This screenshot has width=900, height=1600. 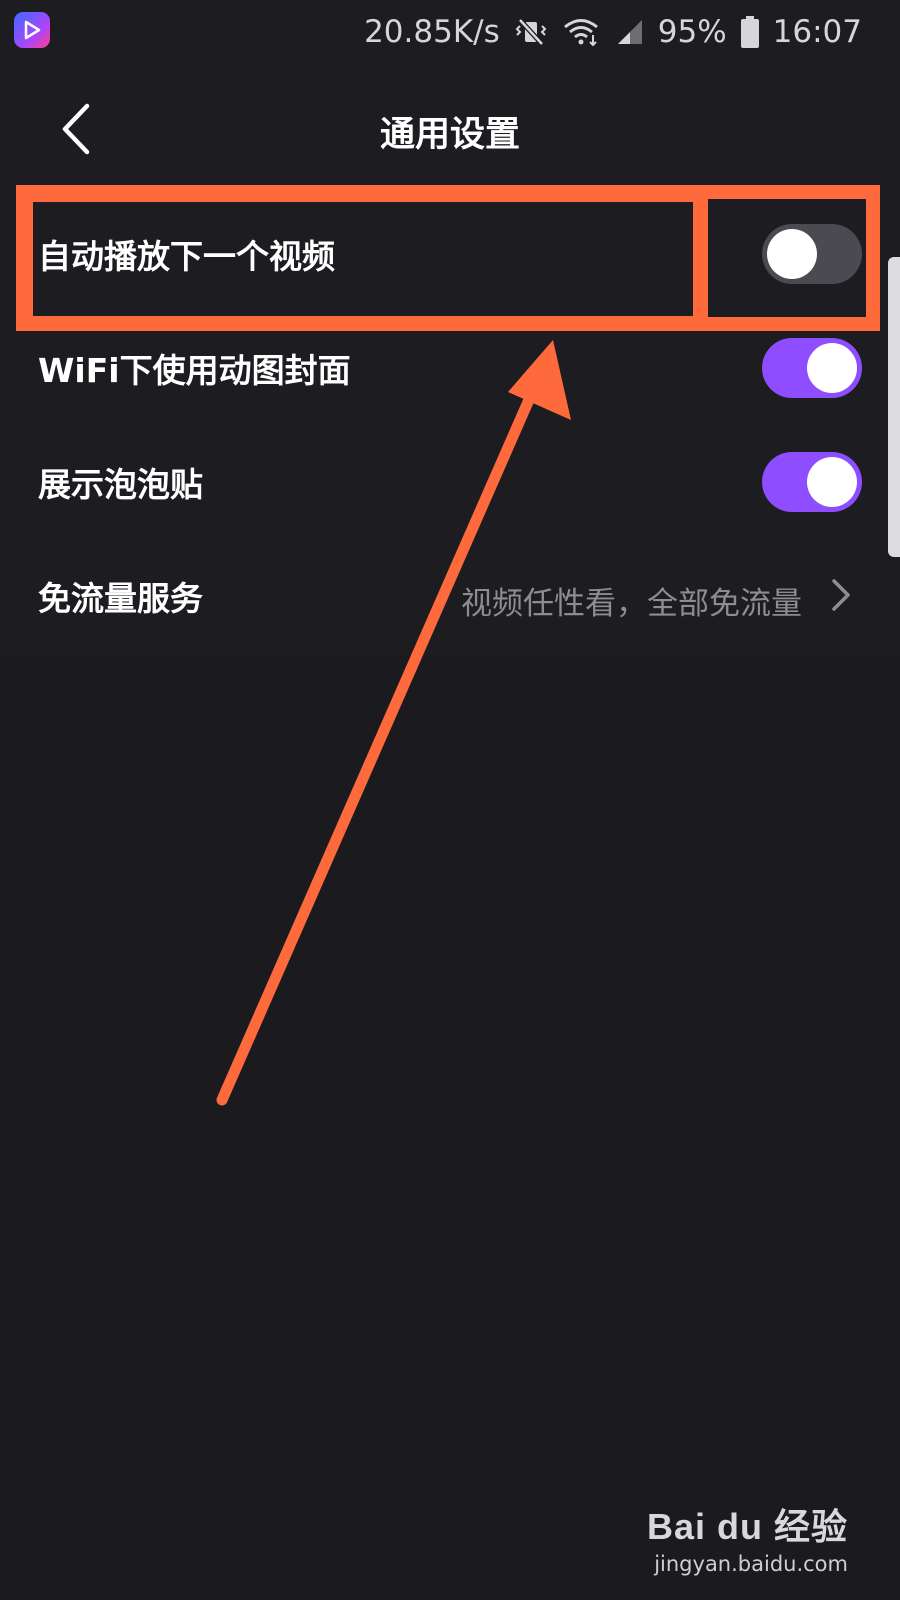 I want to click on watermark-url: jingyan.baidu.com, so click(x=751, y=1564).